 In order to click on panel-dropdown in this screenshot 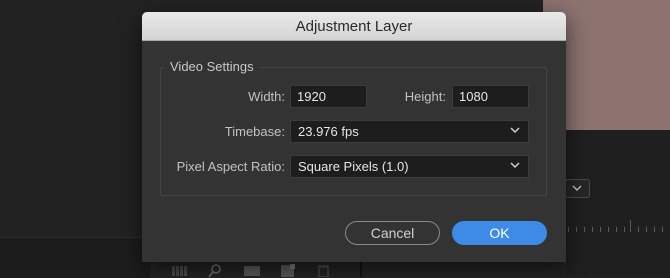, I will do `click(578, 188)`.